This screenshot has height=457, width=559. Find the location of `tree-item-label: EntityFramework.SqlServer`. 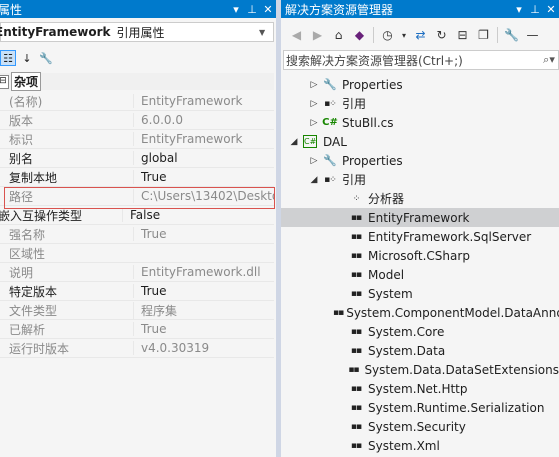

tree-item-label: EntityFramework.SqlServer is located at coordinates (450, 236).